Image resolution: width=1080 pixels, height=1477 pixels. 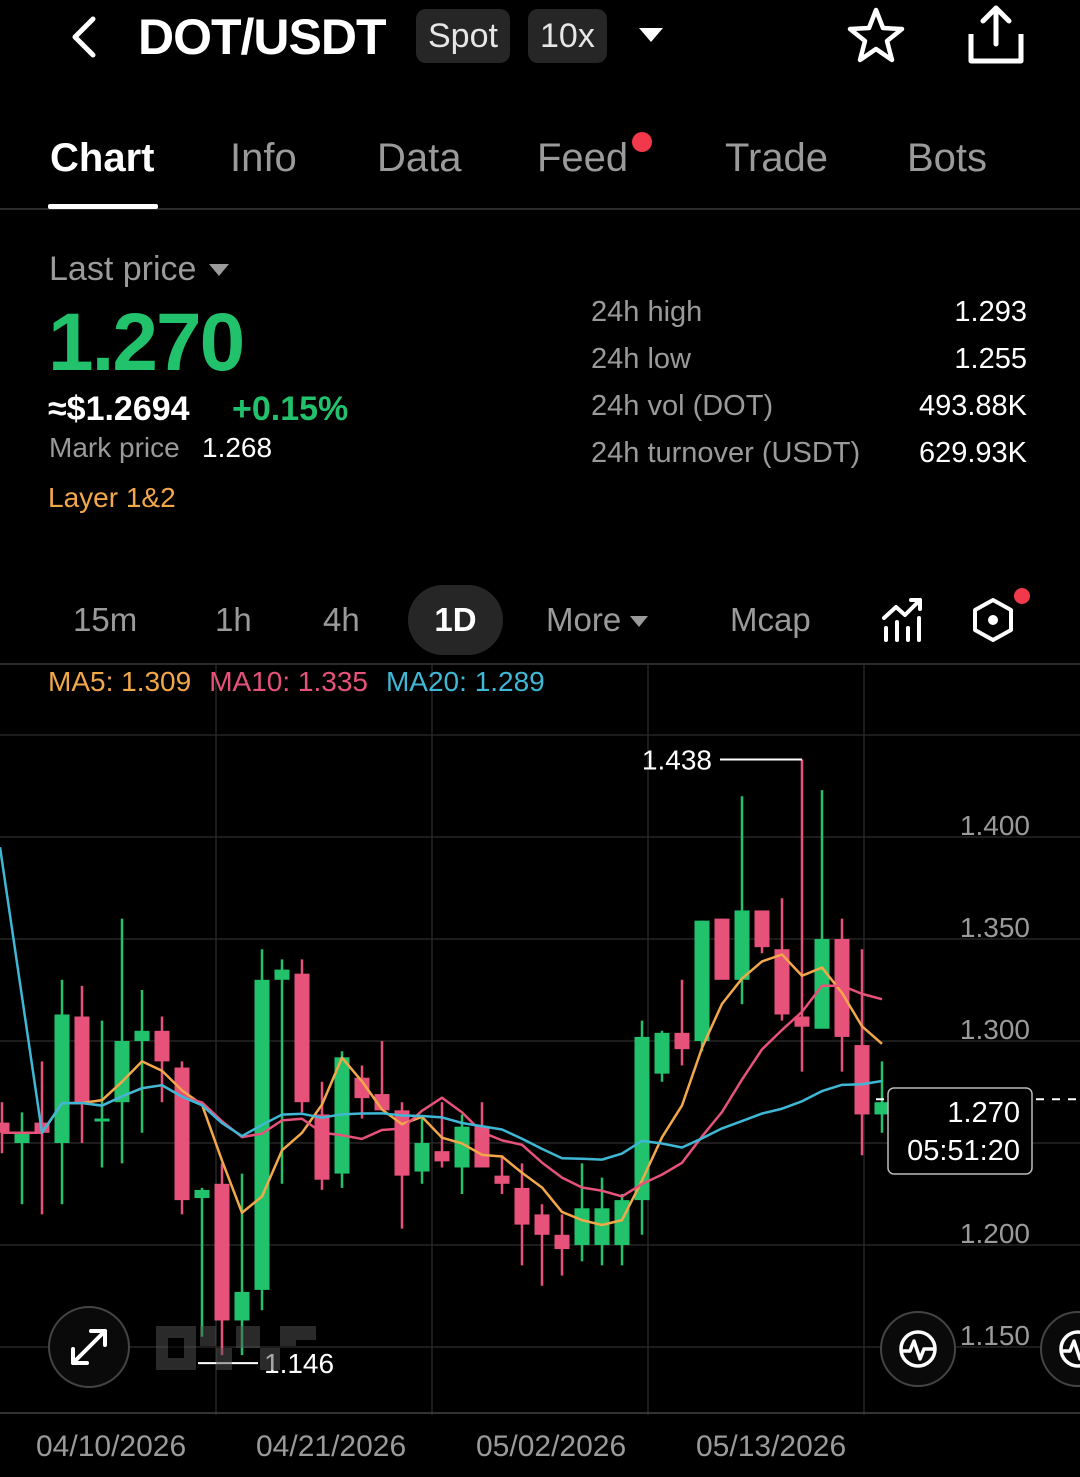 I want to click on timeframe-more-label: More, so click(x=584, y=619).